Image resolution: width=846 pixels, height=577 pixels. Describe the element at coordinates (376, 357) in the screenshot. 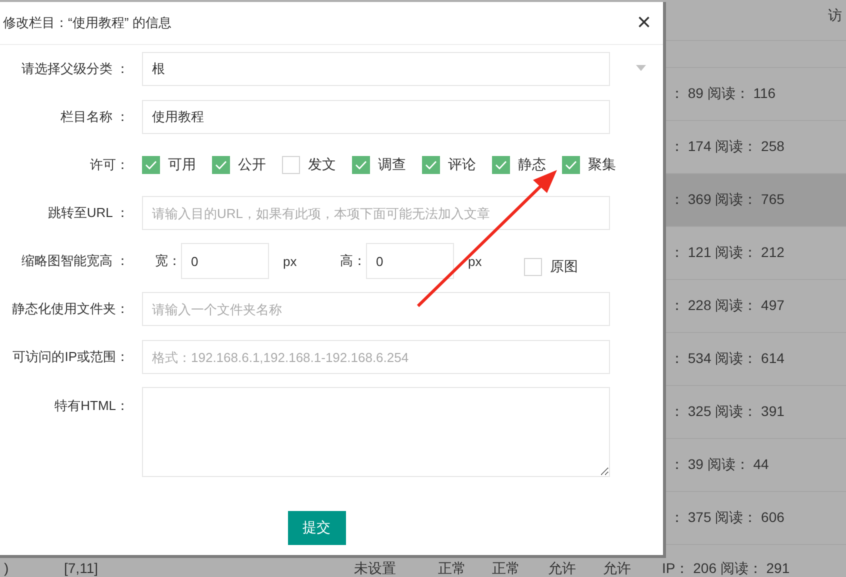

I see `input-field: 格式：192.168.6.1,192.168.1-192.168.6.254` at that location.